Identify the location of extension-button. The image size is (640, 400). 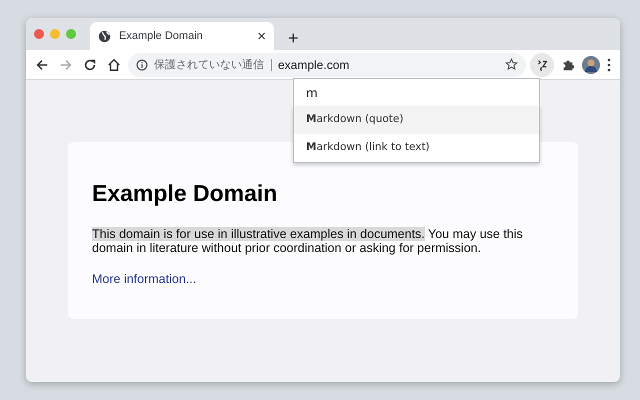
(542, 64).